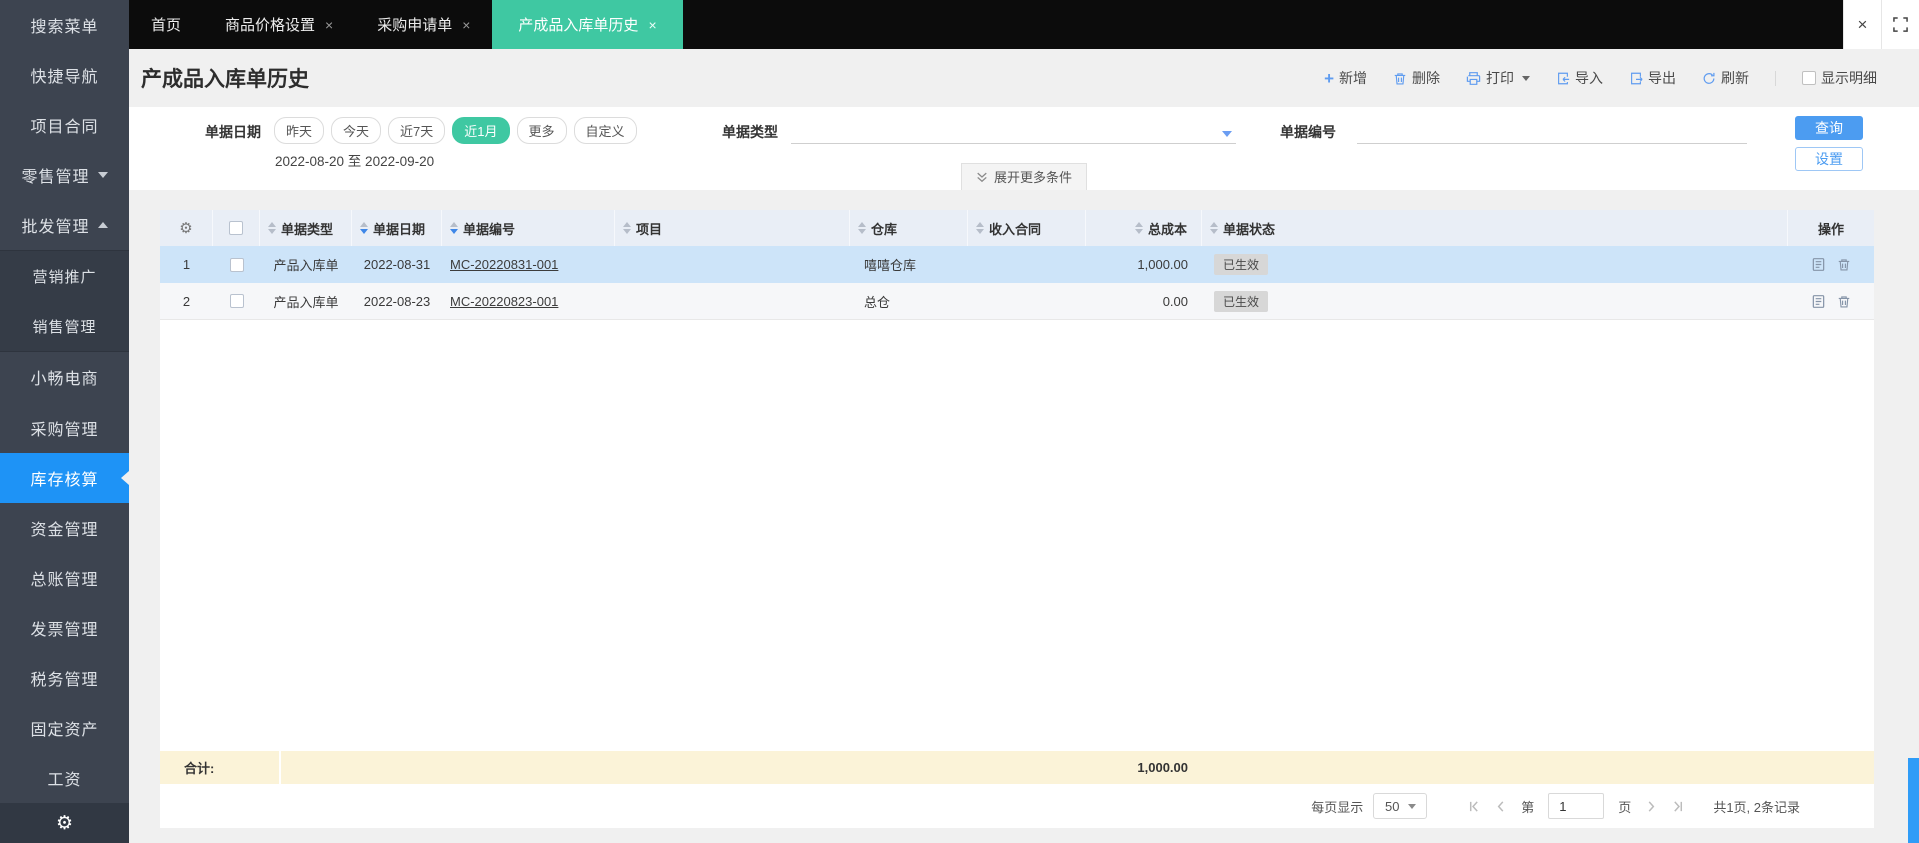 The height and width of the screenshot is (843, 1919). Describe the element at coordinates (1473, 806) in the screenshot. I see `first-page-button` at that location.